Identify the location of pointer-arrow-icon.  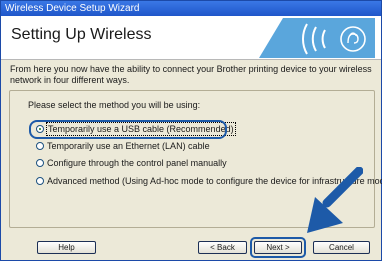
(335, 200).